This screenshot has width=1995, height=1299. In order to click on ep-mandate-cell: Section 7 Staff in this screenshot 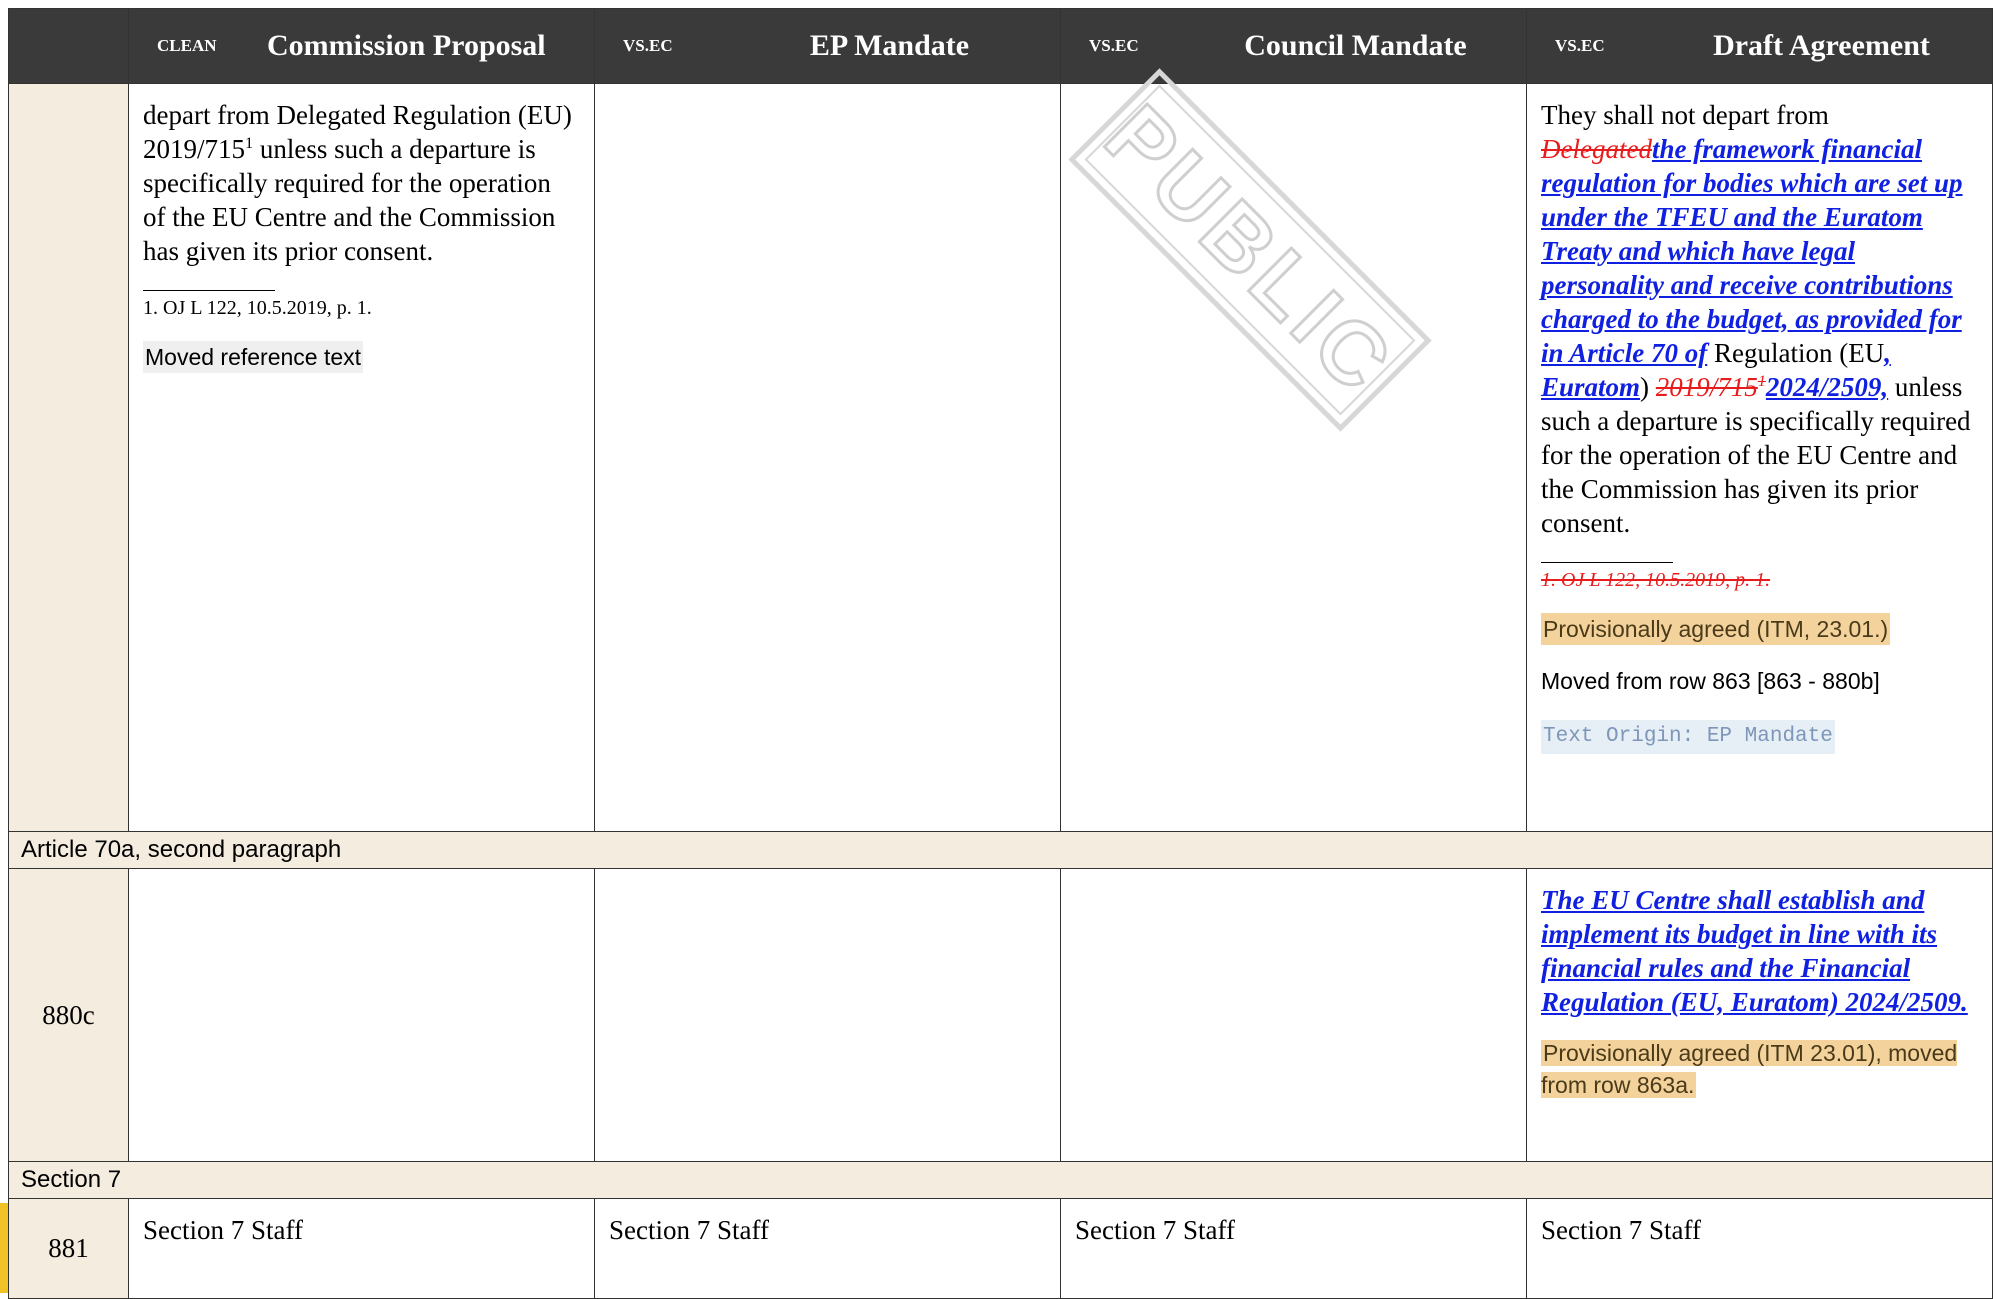, I will do `click(827, 1248)`.